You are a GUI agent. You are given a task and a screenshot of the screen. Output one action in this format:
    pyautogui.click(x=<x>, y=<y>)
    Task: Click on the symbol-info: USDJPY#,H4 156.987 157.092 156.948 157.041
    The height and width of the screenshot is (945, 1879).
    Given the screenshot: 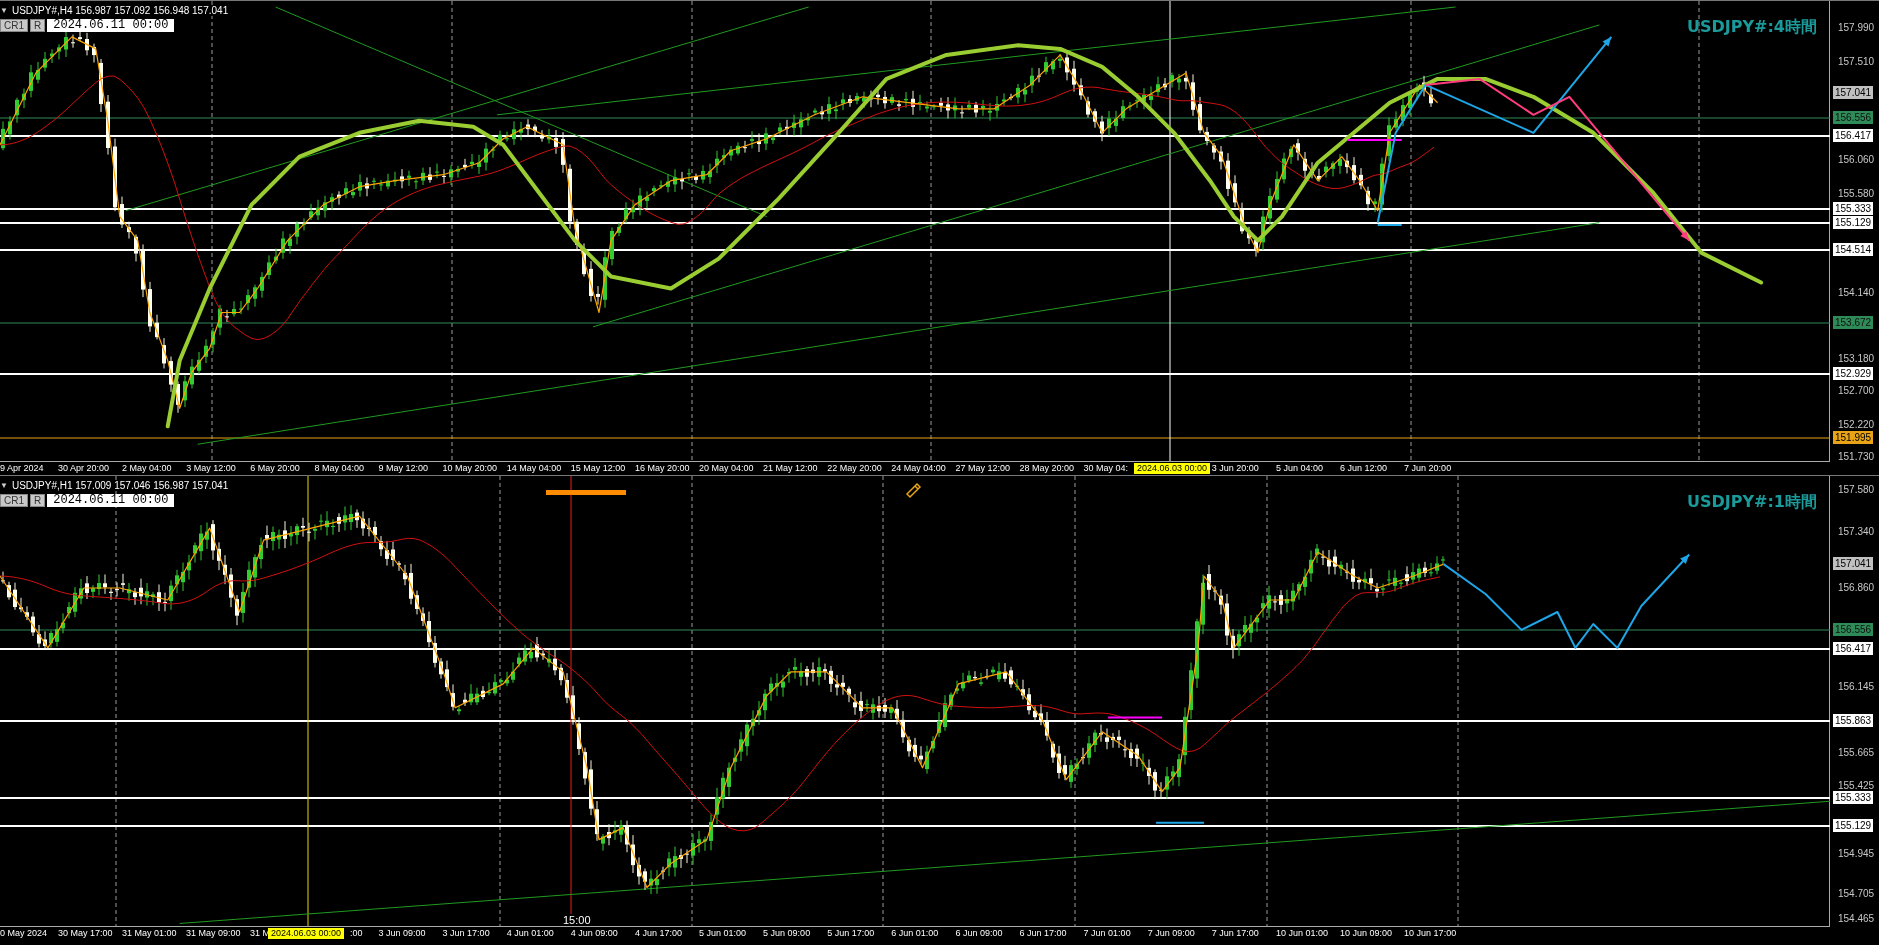 What is the action you would take?
    pyautogui.click(x=120, y=10)
    